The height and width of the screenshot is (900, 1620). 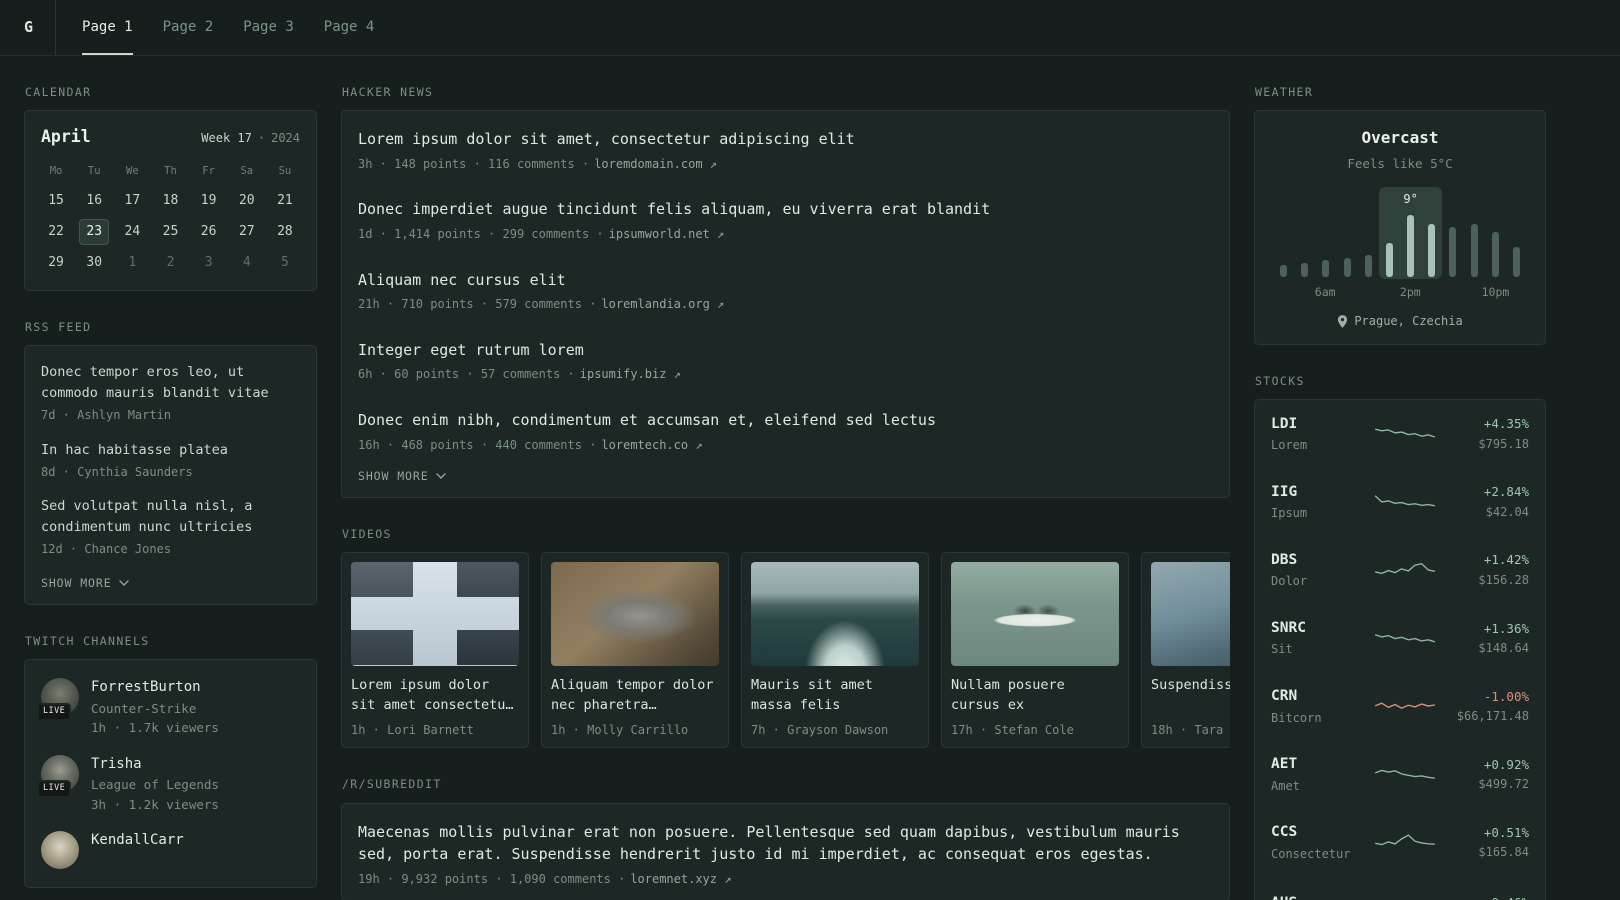 I want to click on twitch-channel-item: KendallCarr, so click(x=170, y=850).